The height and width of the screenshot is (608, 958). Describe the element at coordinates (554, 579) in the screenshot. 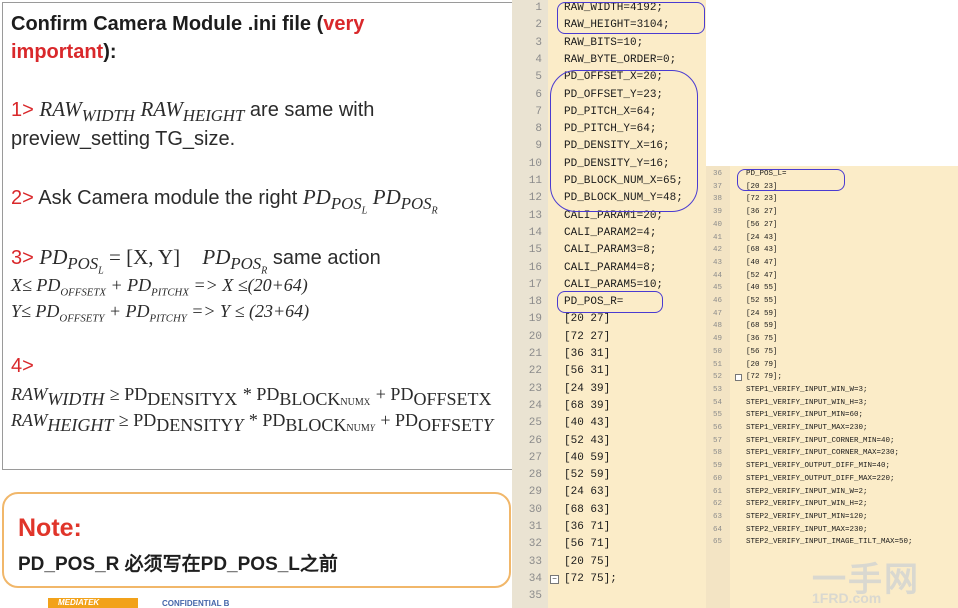

I see `fold-toggle-icon: −` at that location.